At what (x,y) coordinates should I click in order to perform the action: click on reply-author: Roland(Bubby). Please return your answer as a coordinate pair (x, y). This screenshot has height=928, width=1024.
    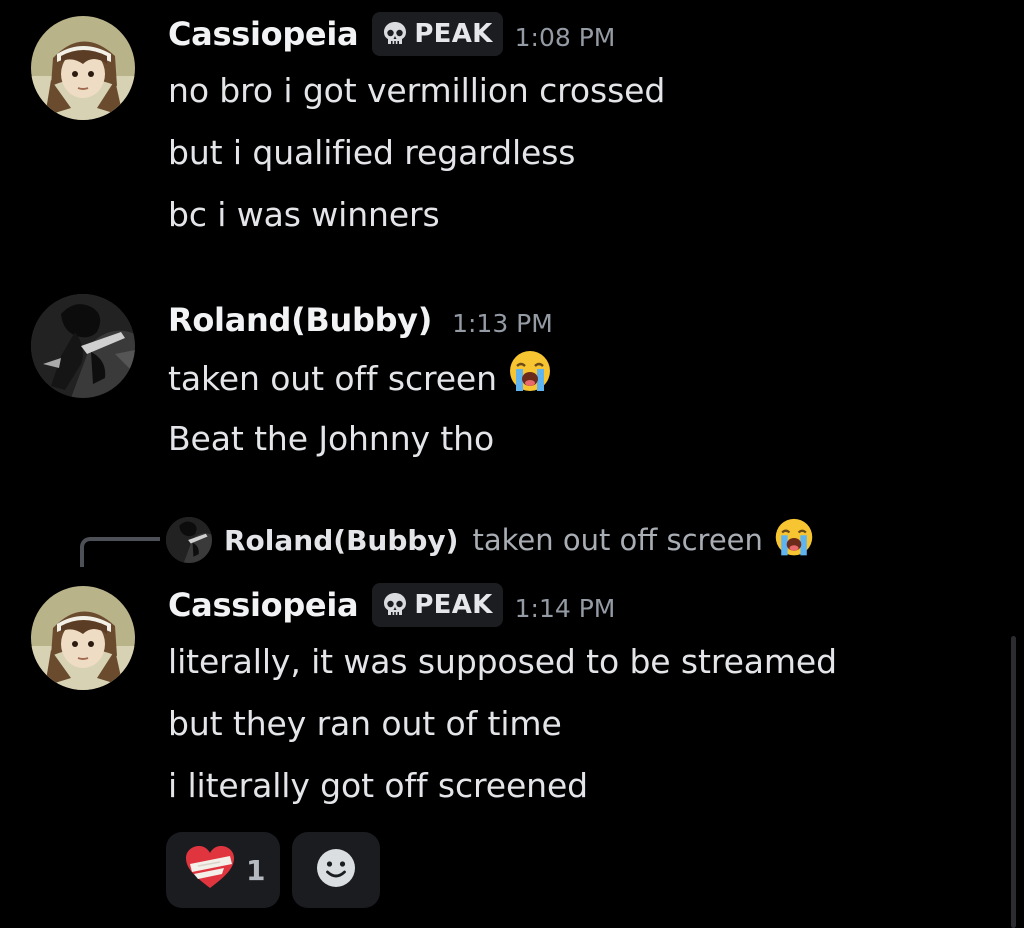
    Looking at the image, I should click on (341, 540).